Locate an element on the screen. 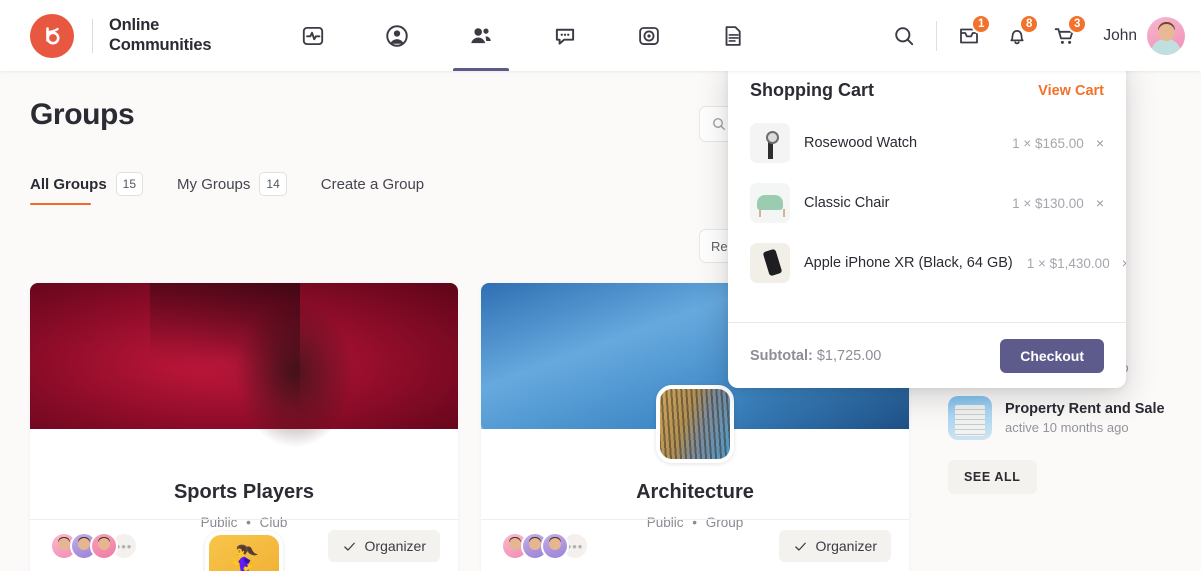  document-icon is located at coordinates (733, 35).